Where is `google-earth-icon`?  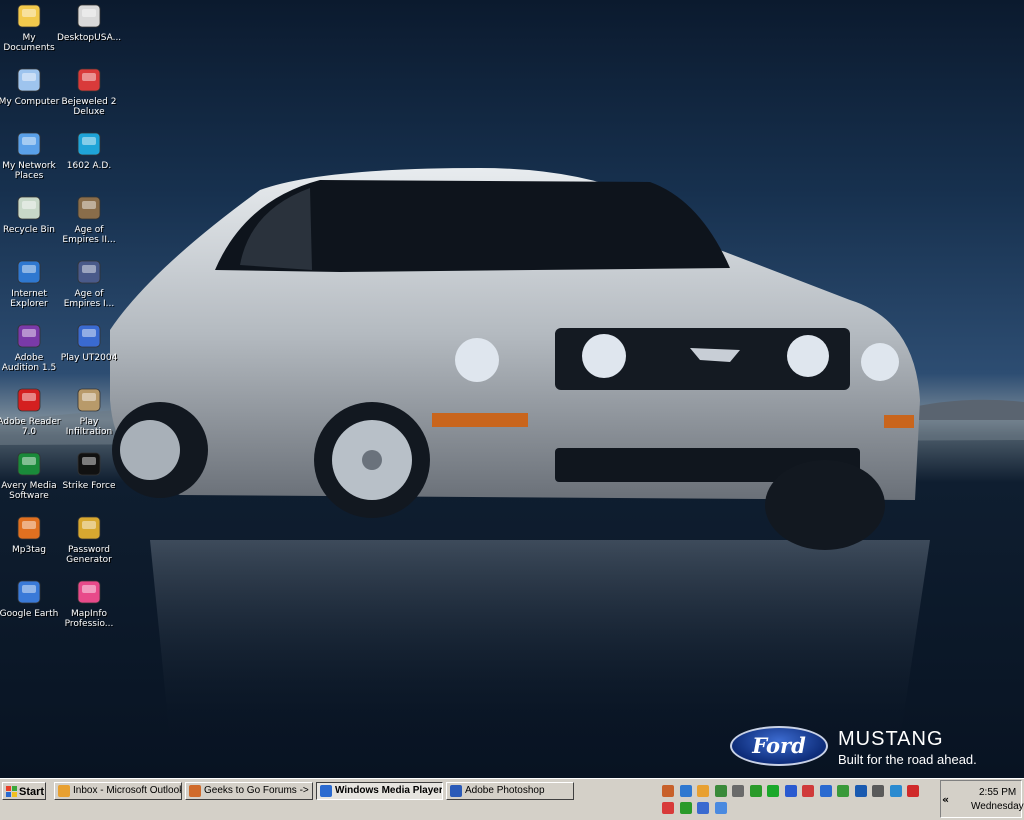
google-earth-icon is located at coordinates (29, 592).